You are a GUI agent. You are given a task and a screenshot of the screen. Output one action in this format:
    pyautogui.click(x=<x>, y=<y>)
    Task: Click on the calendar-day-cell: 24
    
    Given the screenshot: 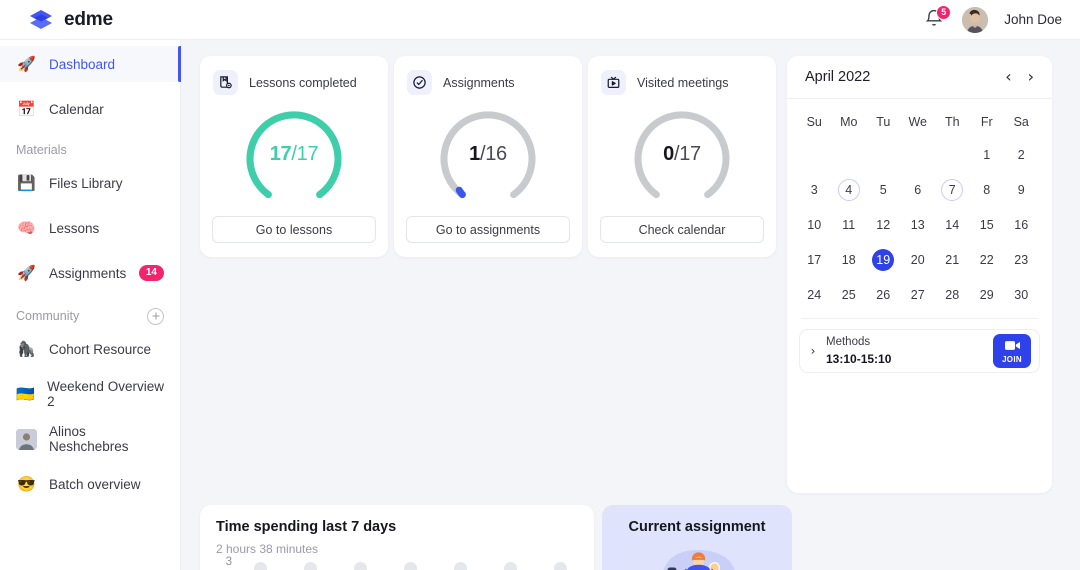 What is the action you would take?
    pyautogui.click(x=814, y=294)
    